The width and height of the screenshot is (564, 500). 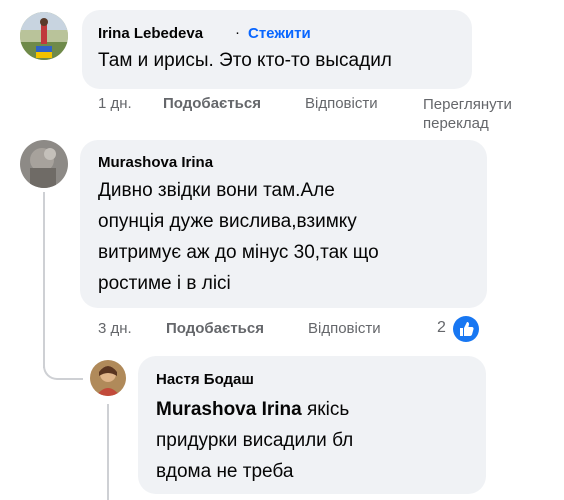 What do you see at coordinates (63, 366) in the screenshot?
I see `thread-connector-curve` at bounding box center [63, 366].